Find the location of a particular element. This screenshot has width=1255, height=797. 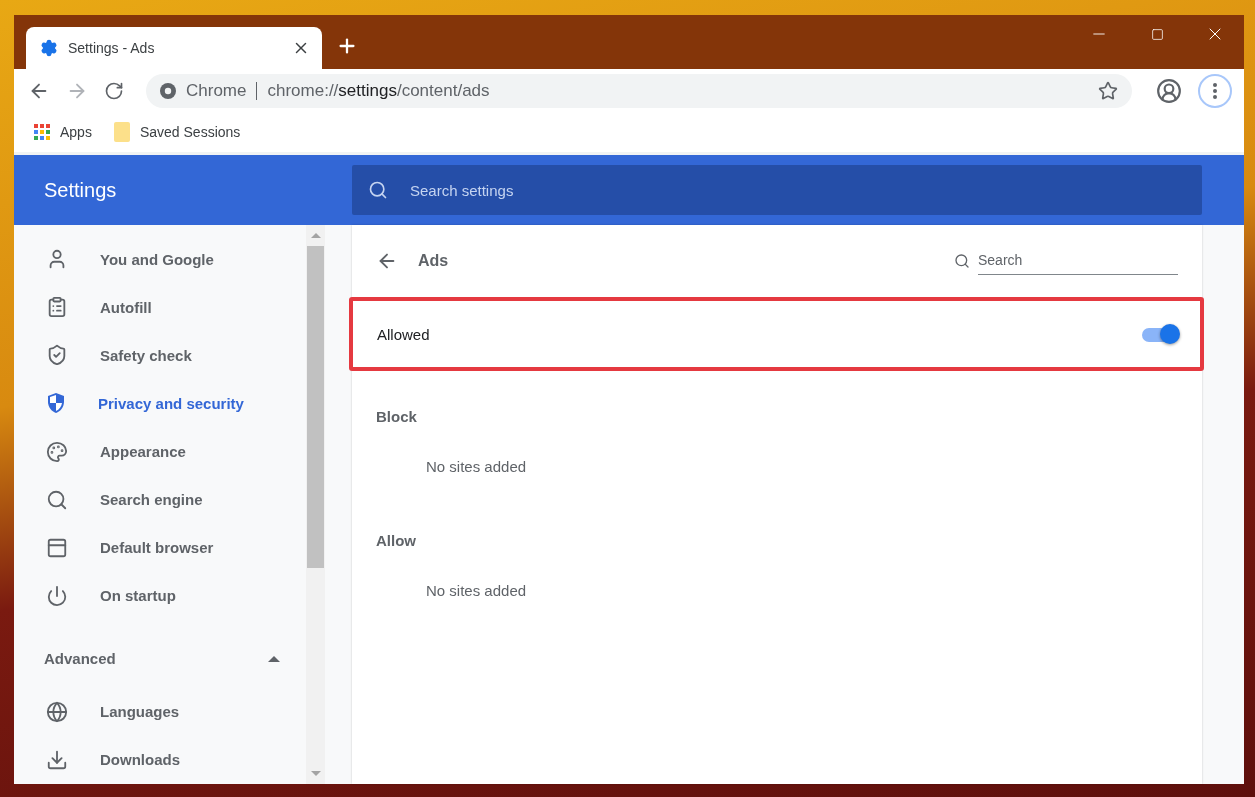

advanced-toggle: Advanced is located at coordinates (160, 659).